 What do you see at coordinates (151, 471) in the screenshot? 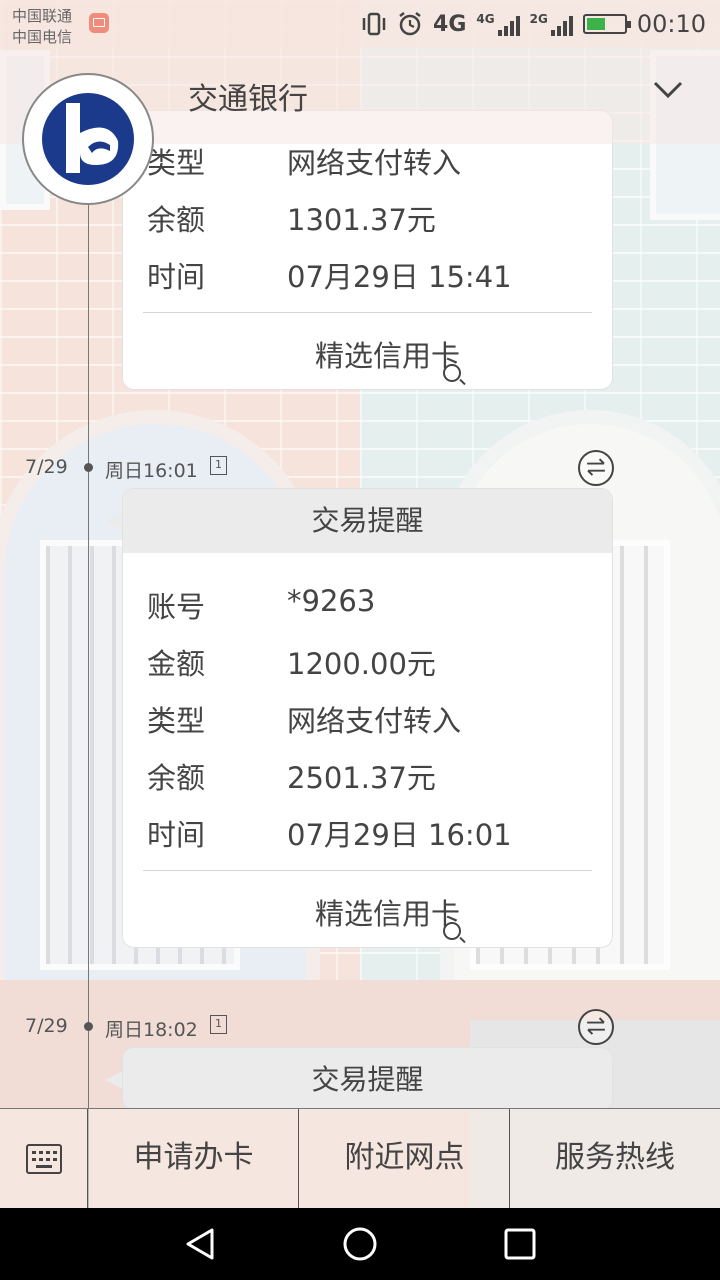
I see `entry-time: 周日16:01` at bounding box center [151, 471].